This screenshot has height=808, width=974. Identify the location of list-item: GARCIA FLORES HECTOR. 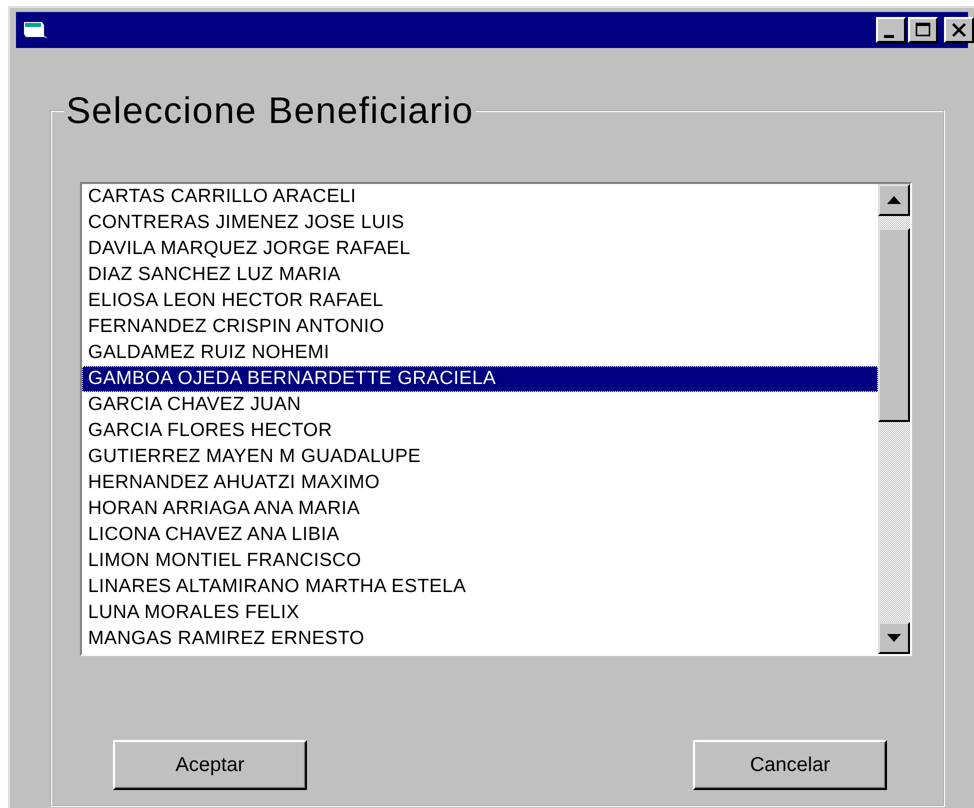
(480, 431).